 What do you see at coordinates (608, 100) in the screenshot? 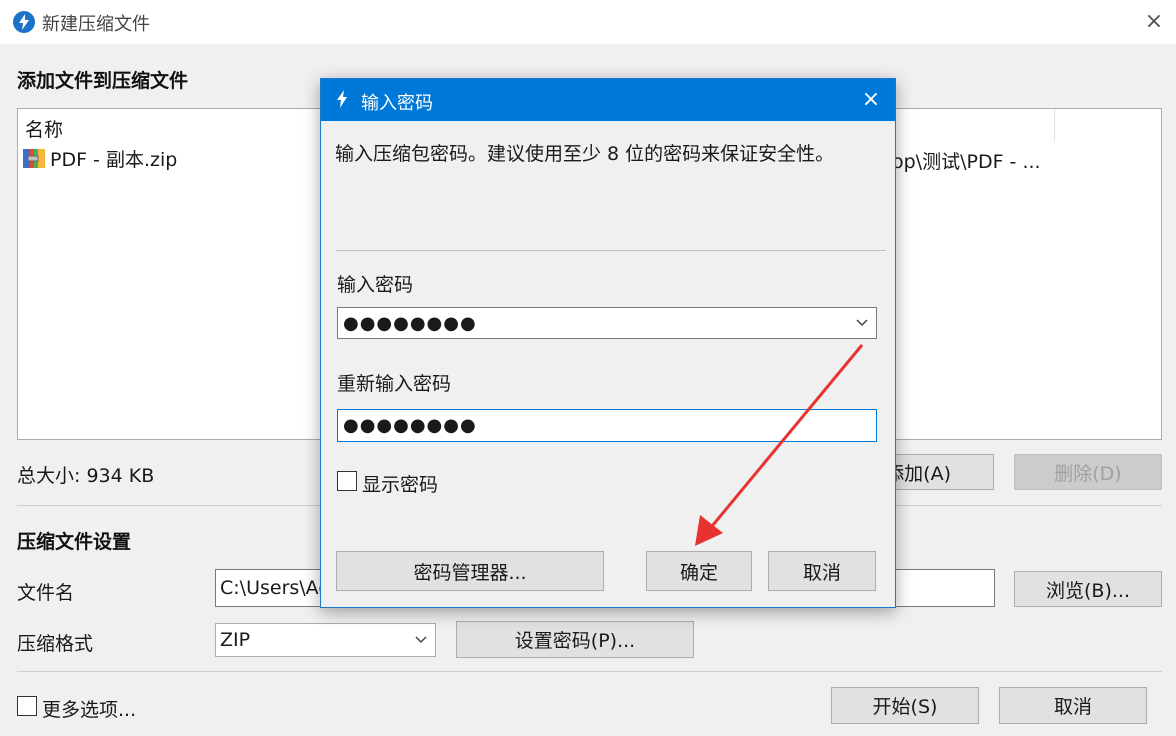
I see `dialog-titlebar: 输入密码 ×` at bounding box center [608, 100].